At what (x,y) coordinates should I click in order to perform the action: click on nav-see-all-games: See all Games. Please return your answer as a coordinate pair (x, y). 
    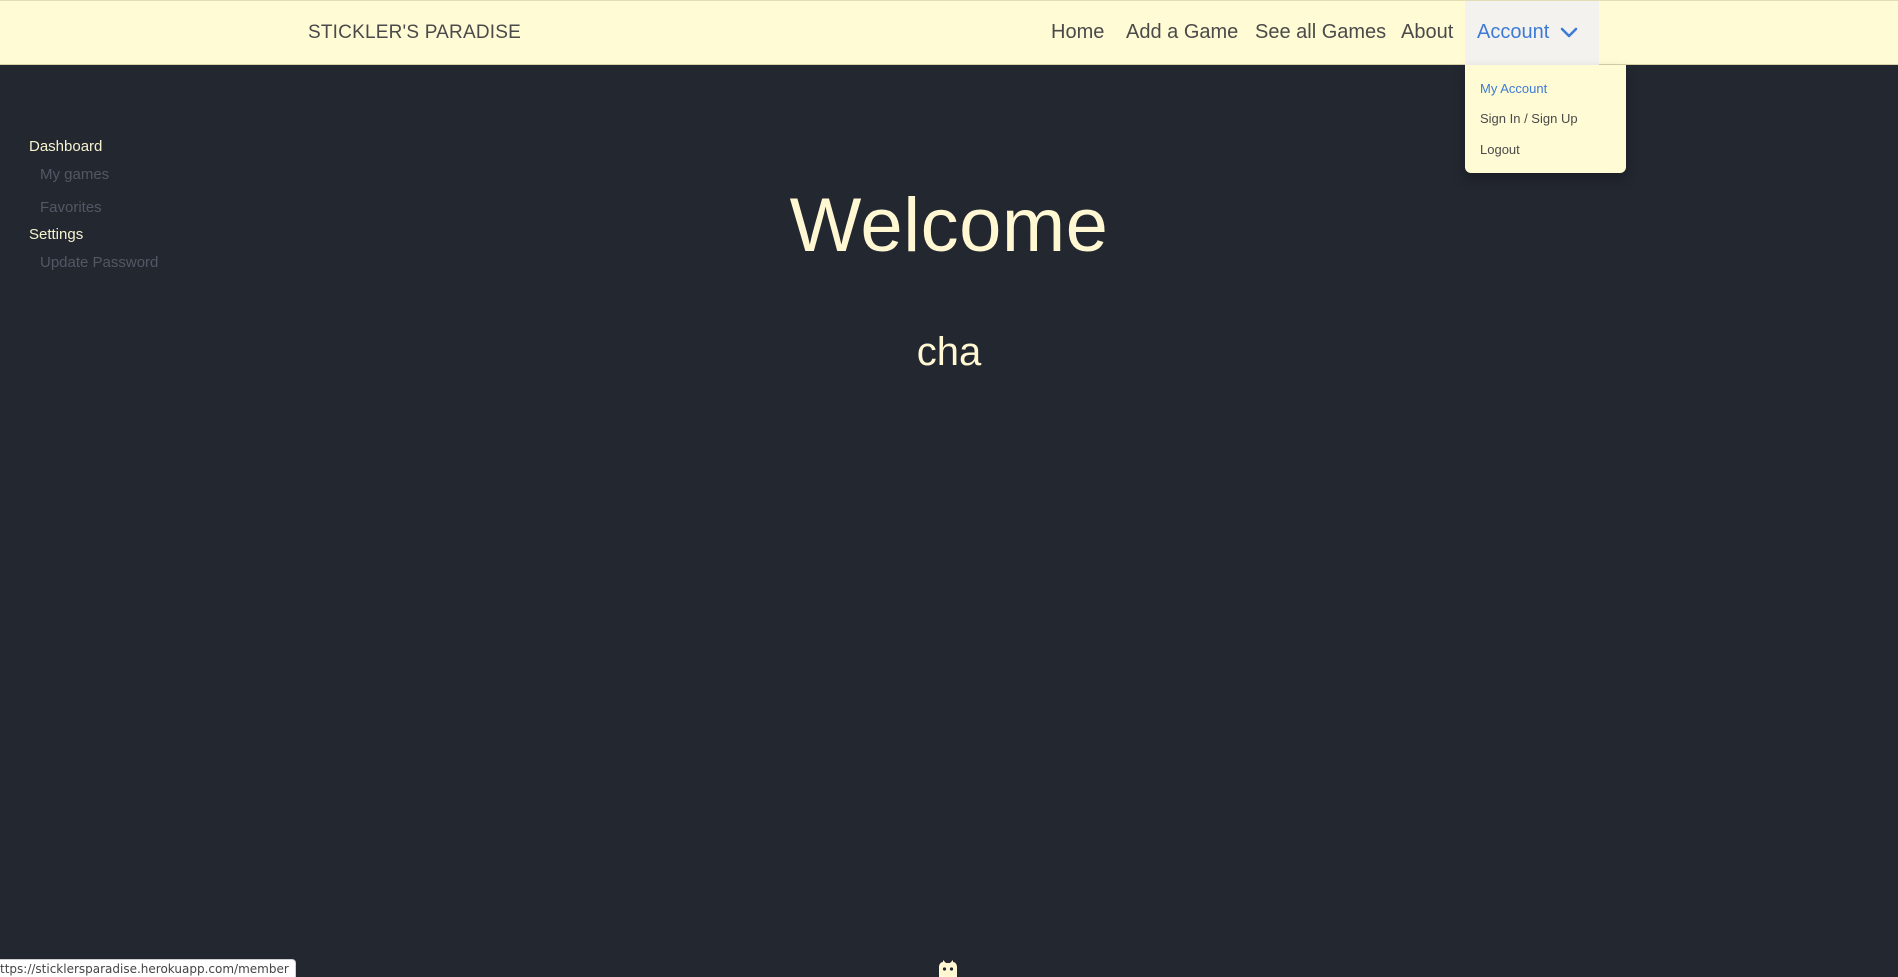
    Looking at the image, I should click on (1320, 32).